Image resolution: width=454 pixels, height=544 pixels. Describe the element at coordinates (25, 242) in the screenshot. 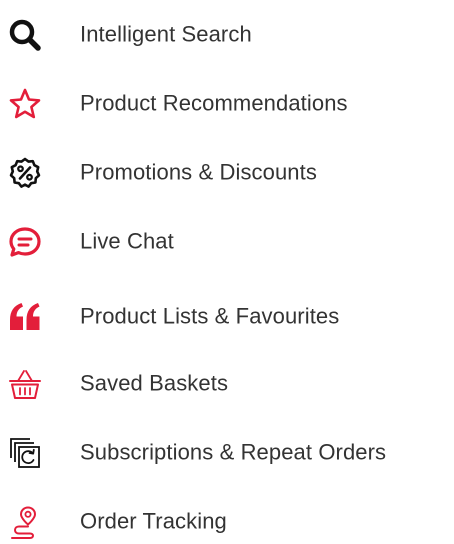

I see `chat-bubble-icon` at that location.